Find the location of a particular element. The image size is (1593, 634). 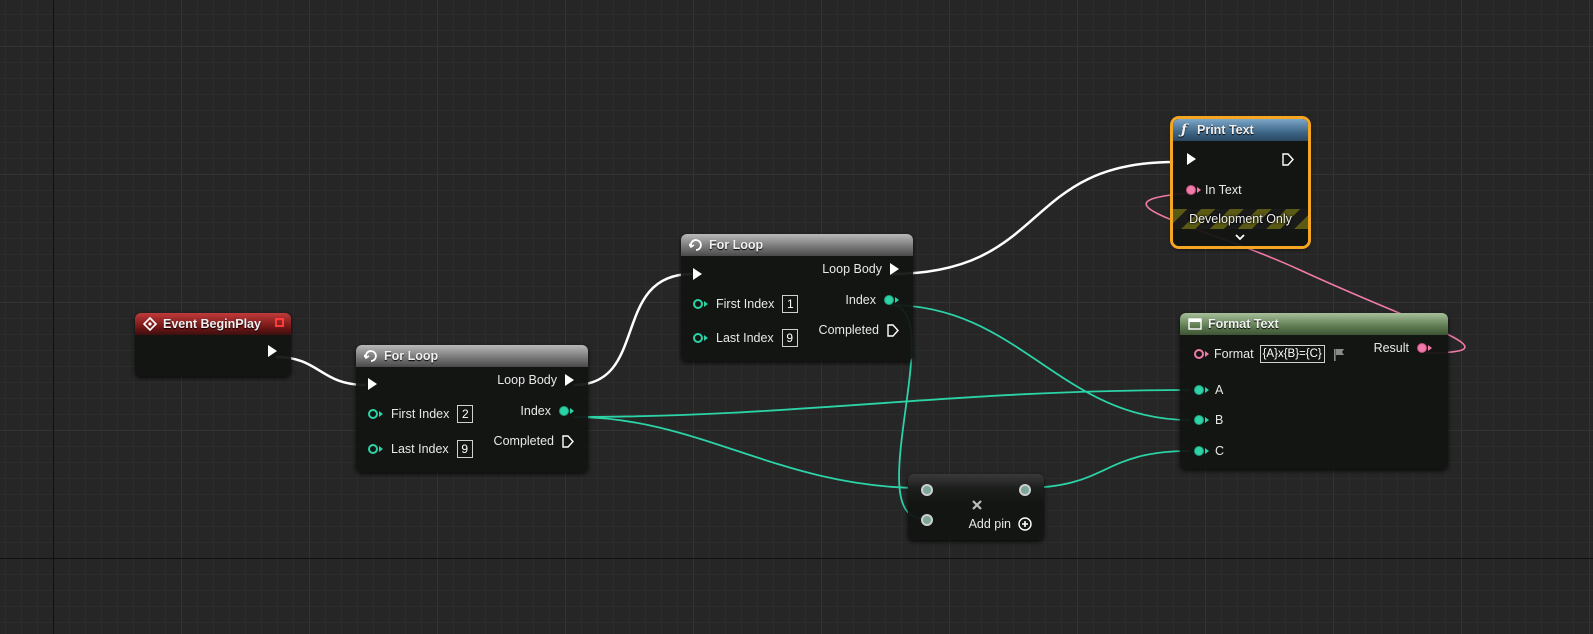

int-wire-index1-to-multiply-a is located at coordinates (748, 452).